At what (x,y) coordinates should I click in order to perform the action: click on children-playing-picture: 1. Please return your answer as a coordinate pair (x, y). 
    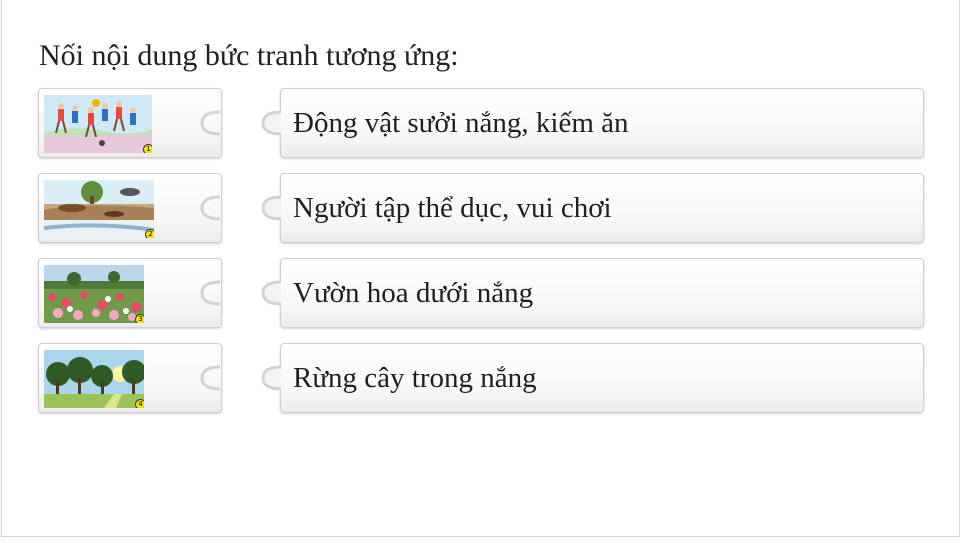
    Looking at the image, I should click on (98, 124).